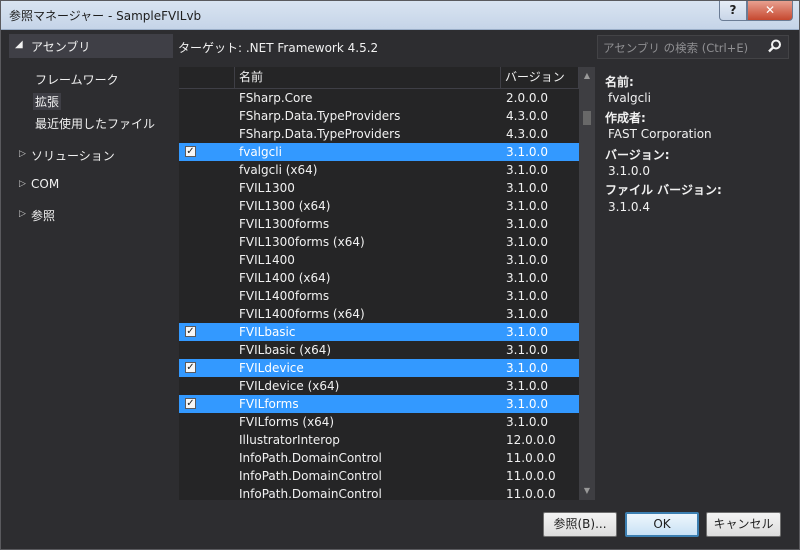 This screenshot has height=550, width=800. I want to click on assembly-row: fvalgcli (x64) 3.1.0.0, so click(379, 170).